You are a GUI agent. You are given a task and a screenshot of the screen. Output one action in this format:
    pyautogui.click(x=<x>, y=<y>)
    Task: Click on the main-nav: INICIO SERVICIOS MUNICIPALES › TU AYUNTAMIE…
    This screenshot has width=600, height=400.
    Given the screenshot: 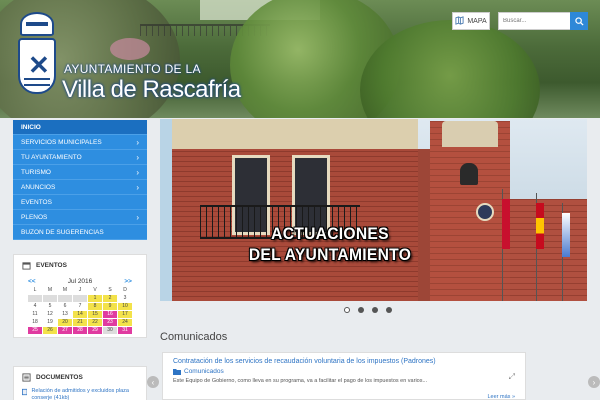 What is the action you would take?
    pyautogui.click(x=80, y=180)
    